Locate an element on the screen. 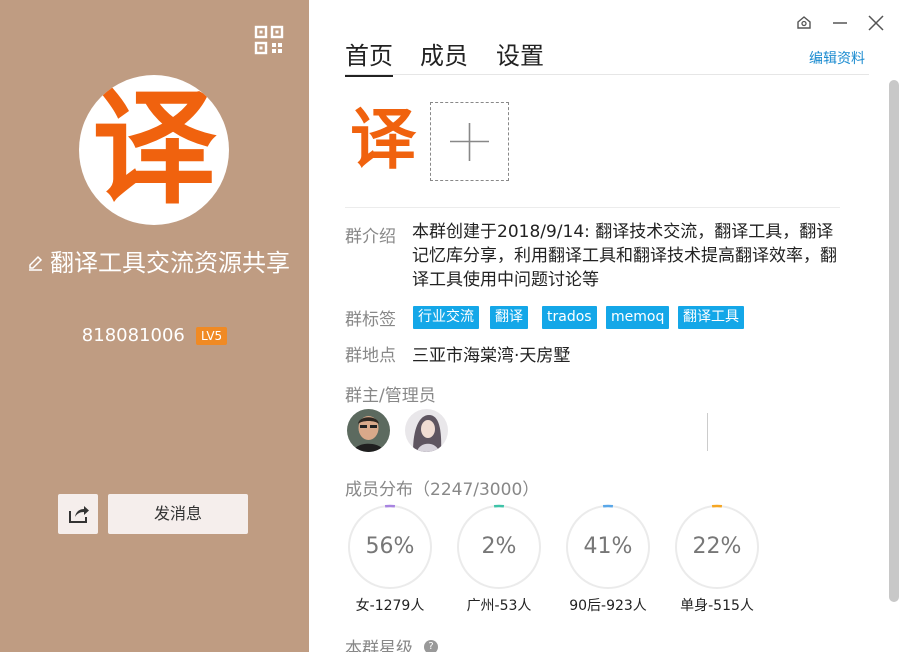 Image resolution: width=901 pixels, height=652 pixels. stat-age: 41% 90后-923人 is located at coordinates (608, 559).